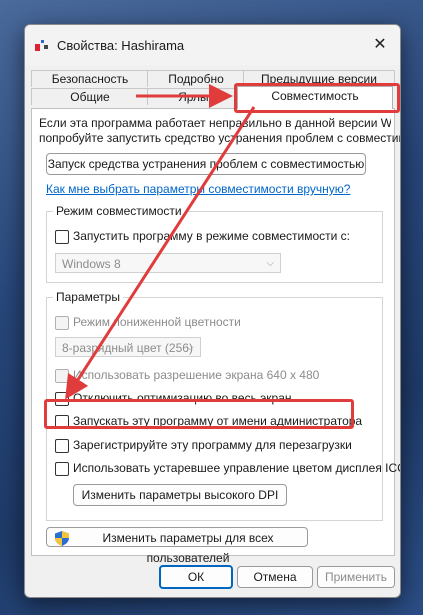  Describe the element at coordinates (157, 322) in the screenshot. I see `reduced-color-label: Режим пониженной цветности` at that location.